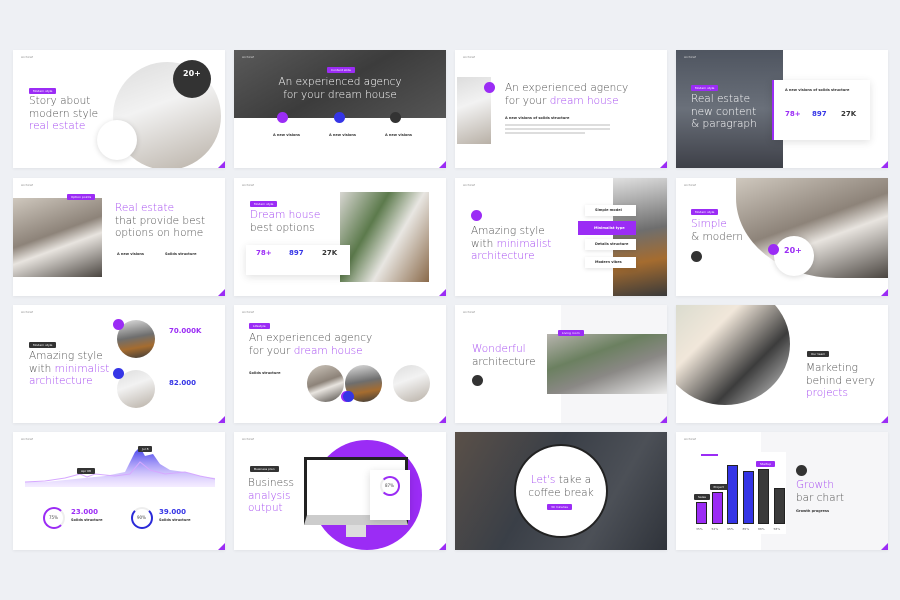  Describe the element at coordinates (793, 114) in the screenshot. I see `stat-value: 78+` at that location.